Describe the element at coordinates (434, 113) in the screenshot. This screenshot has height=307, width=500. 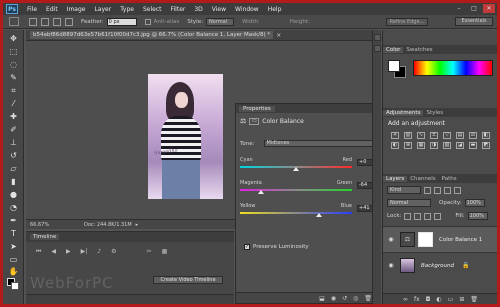
I see `tab-styles: Styles` at that location.